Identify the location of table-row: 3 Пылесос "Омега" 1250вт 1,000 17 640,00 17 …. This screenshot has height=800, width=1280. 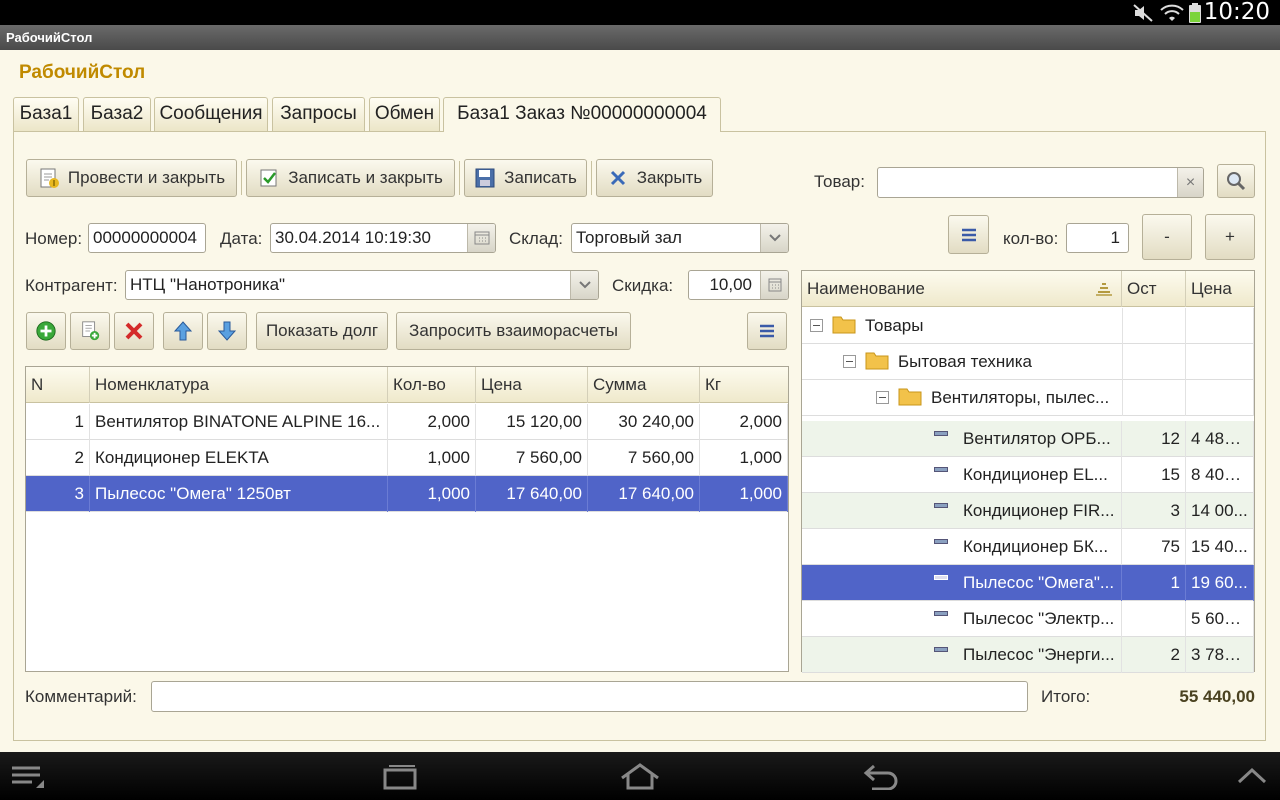
(407, 494).